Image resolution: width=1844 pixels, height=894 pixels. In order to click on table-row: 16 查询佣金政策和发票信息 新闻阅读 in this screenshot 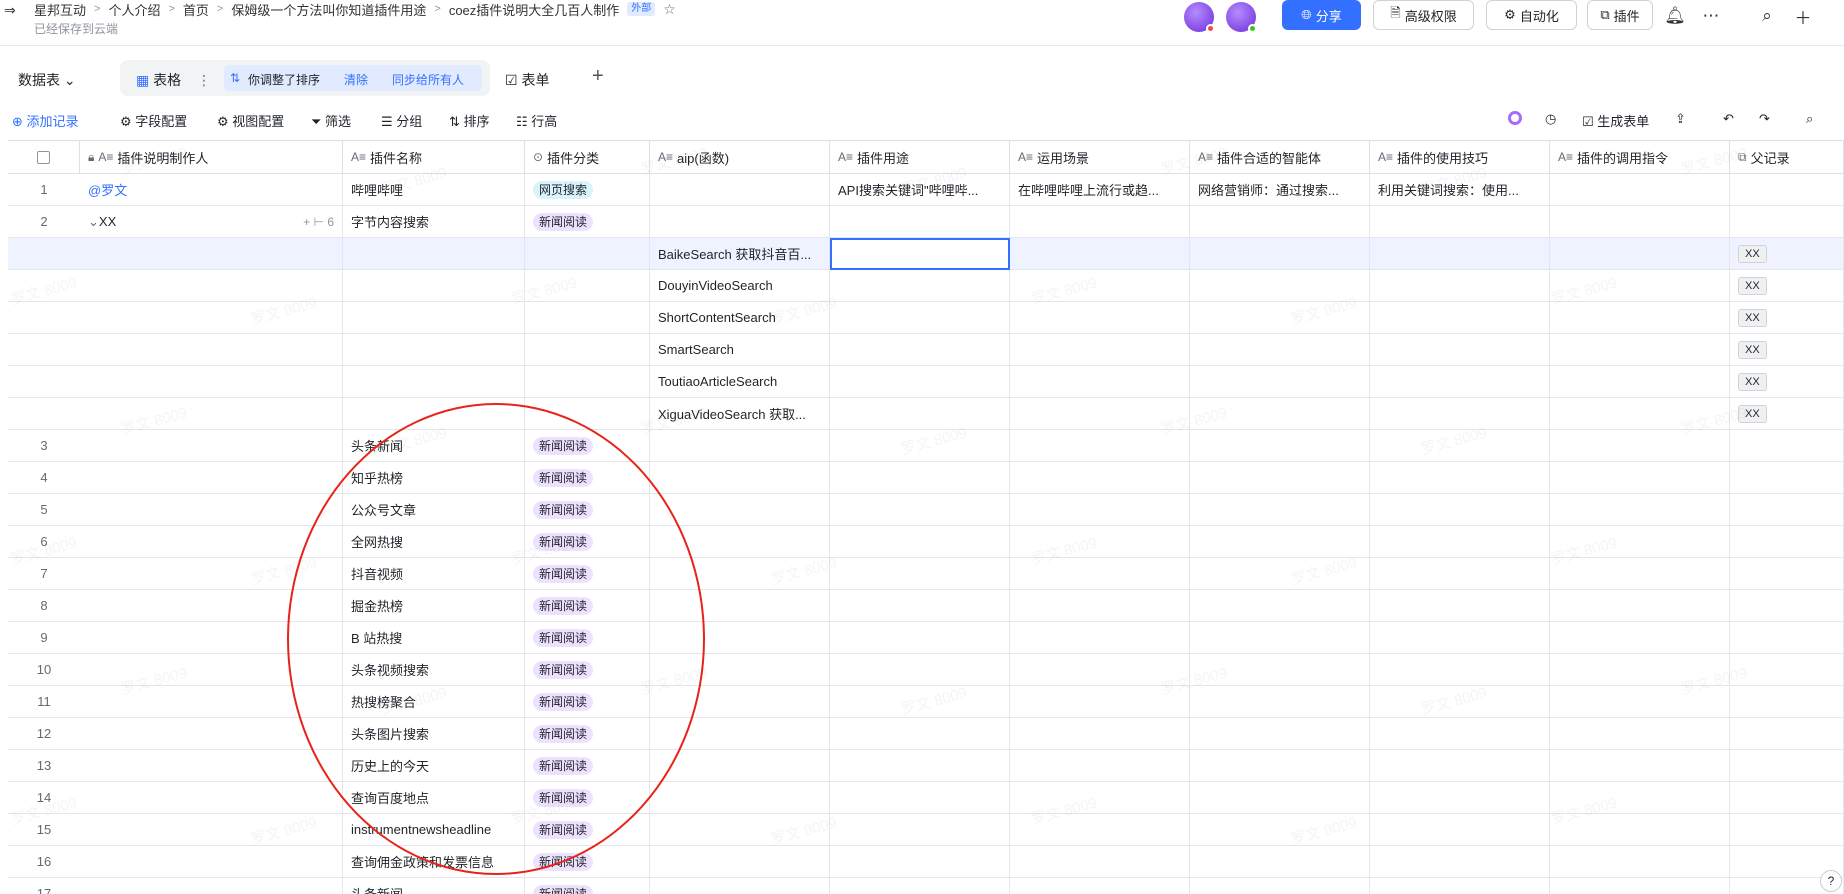, I will do `click(922, 862)`.